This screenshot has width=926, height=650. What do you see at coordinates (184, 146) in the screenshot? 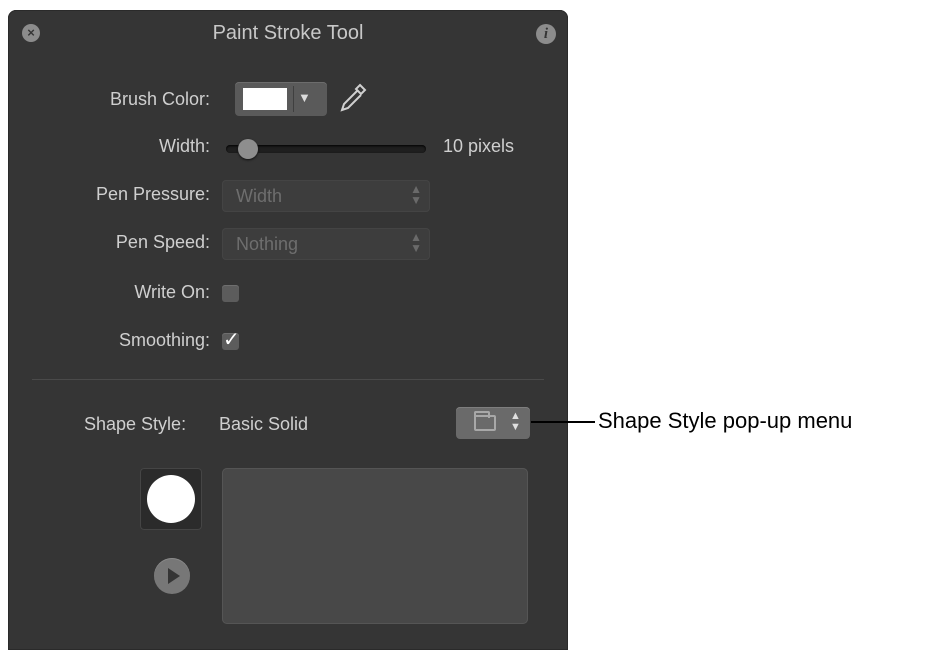
I see `width-label: Width:` at bounding box center [184, 146].